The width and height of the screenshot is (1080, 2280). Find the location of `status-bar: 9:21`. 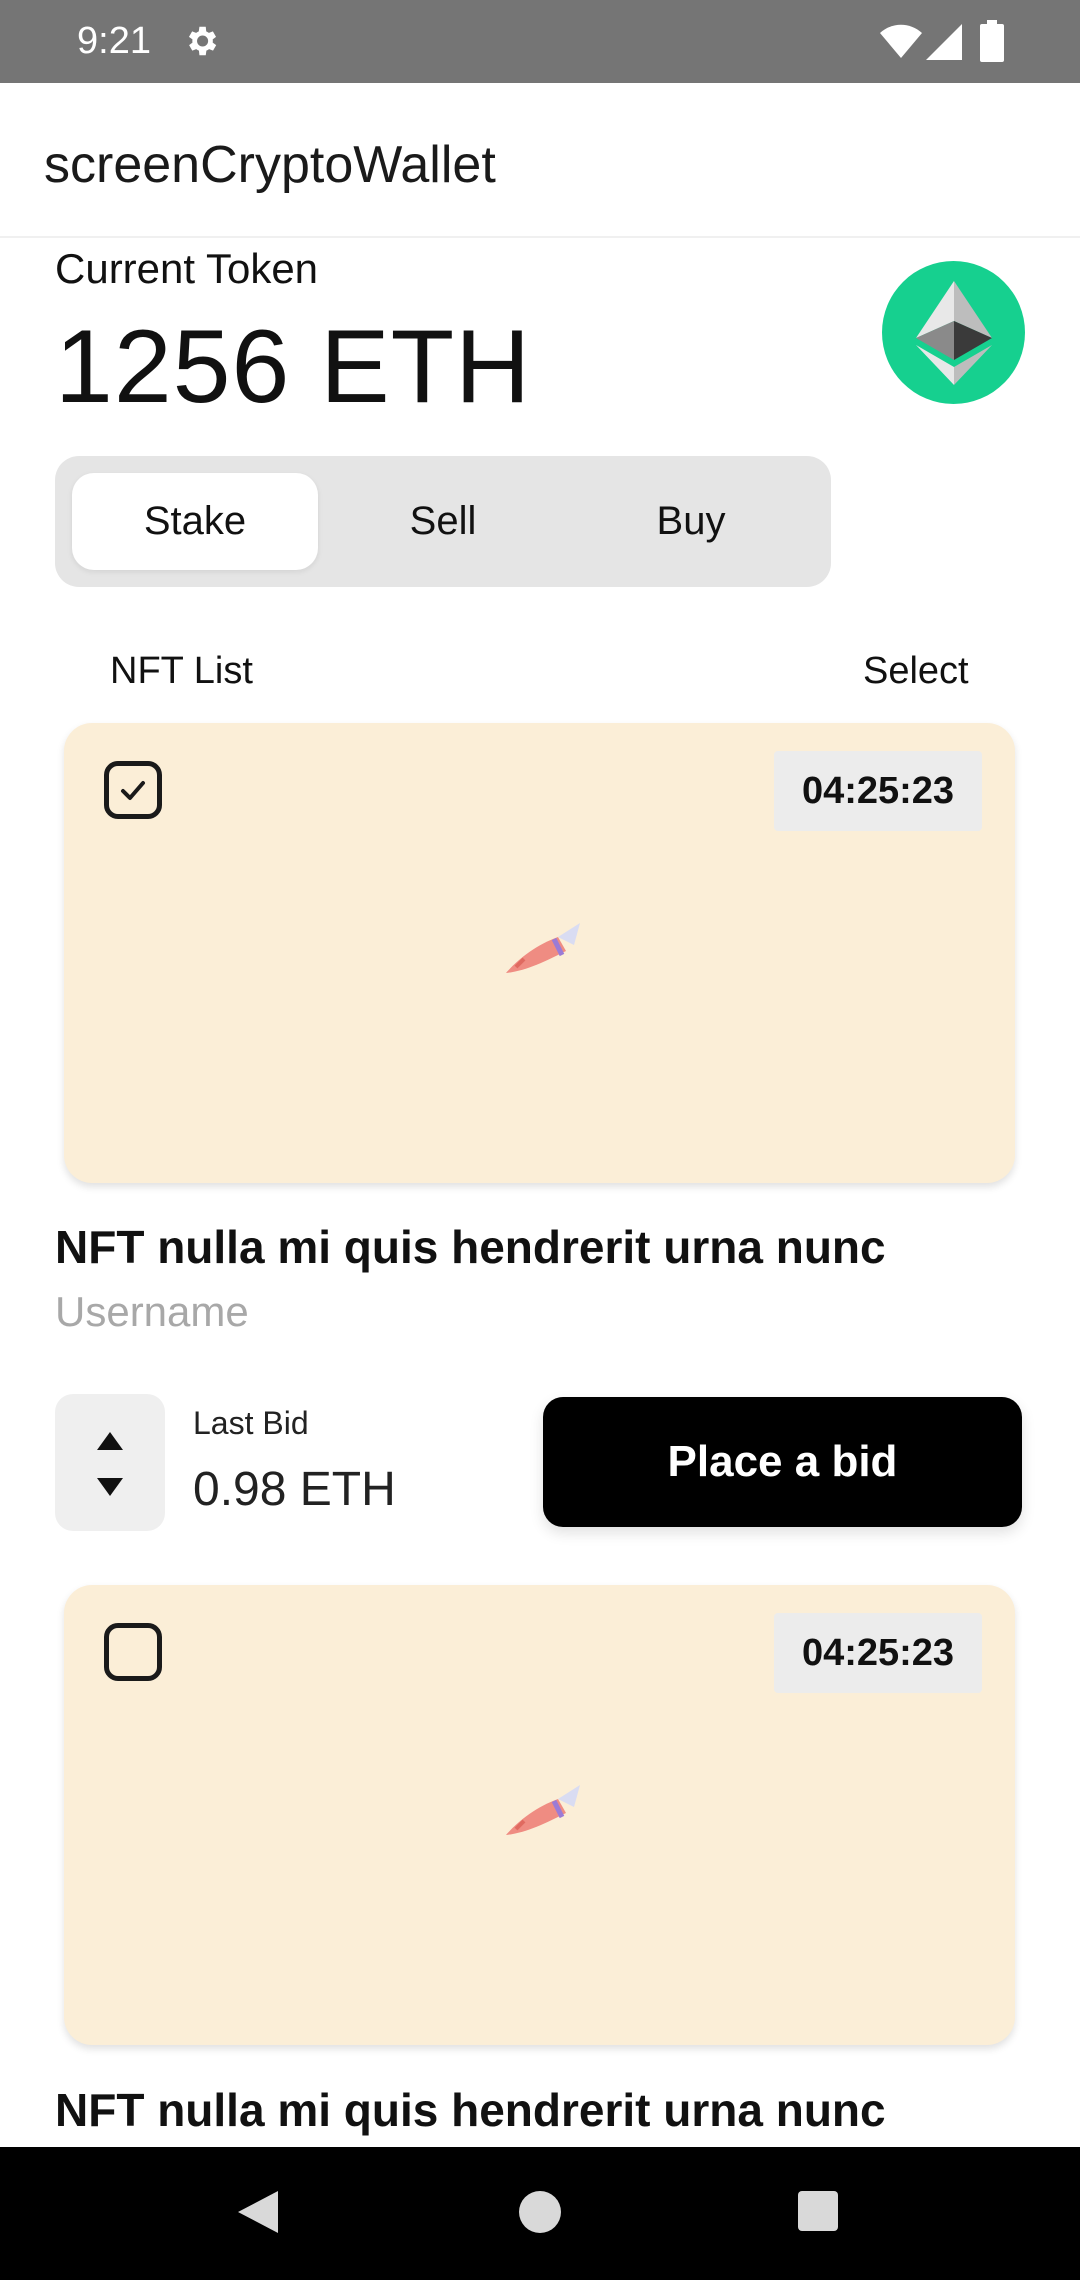

status-bar: 9:21 is located at coordinates (540, 41).